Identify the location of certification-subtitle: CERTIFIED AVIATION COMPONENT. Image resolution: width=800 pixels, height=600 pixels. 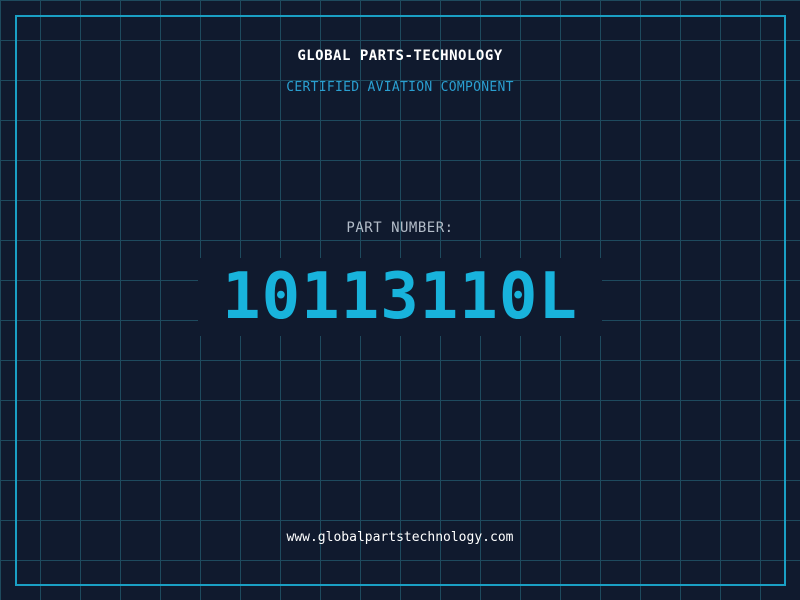
(400, 87).